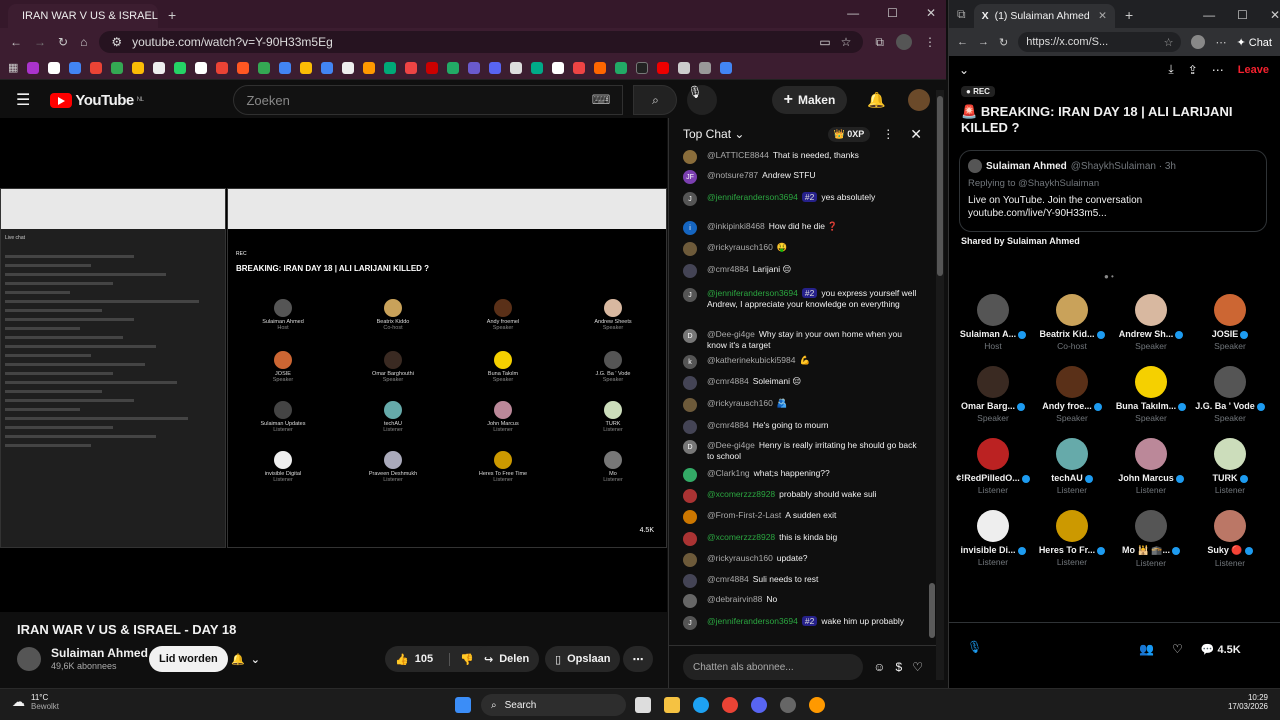 This screenshot has width=1280, height=720. Describe the element at coordinates (1151, 539) in the screenshot. I see `space-participant: Mo 🕌 🕋... Listener` at that location.